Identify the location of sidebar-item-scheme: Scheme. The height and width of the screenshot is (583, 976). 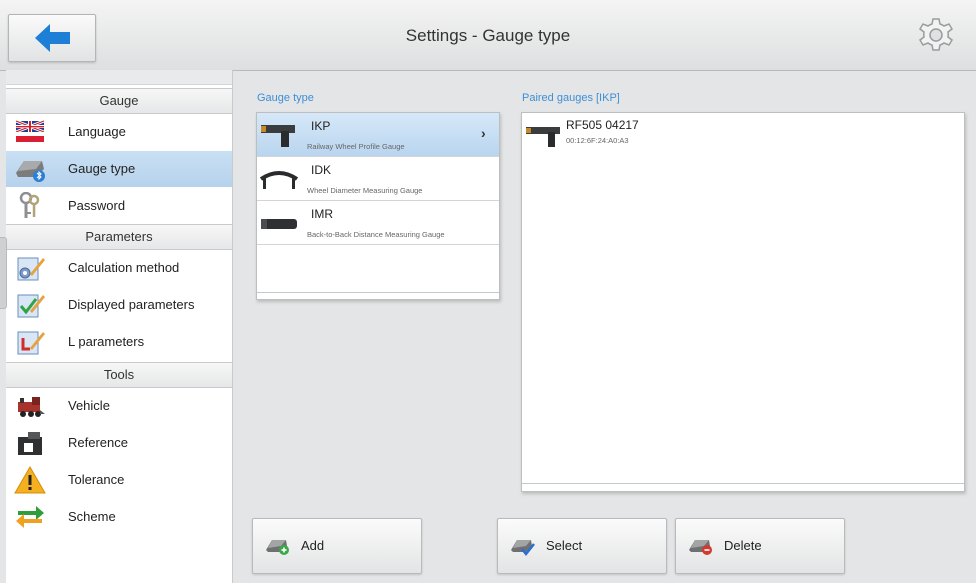
(119, 517).